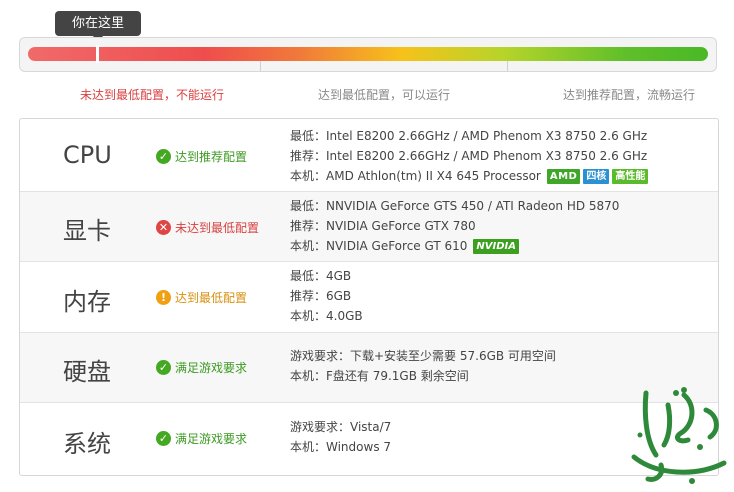 Image resolution: width=734 pixels, height=492 pixels. What do you see at coordinates (87, 302) in the screenshot?
I see `component-name: 内存` at bounding box center [87, 302].